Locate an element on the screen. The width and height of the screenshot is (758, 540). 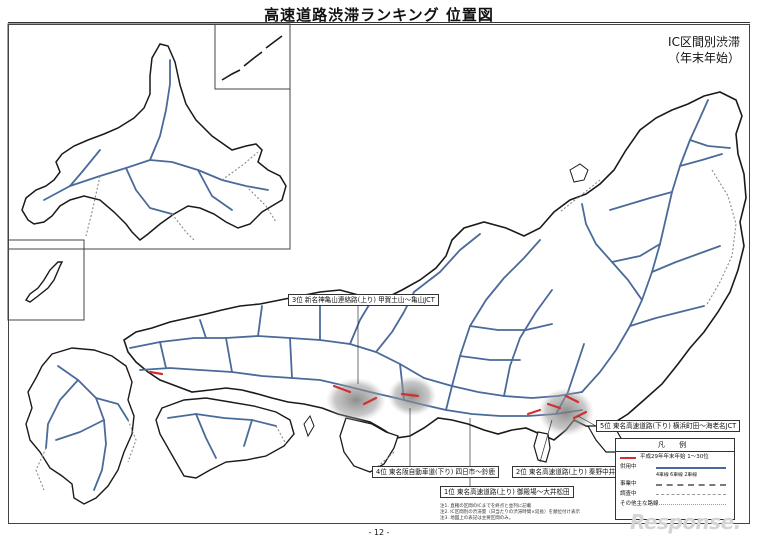
legend-under-construction: 事業中 is located at coordinates (675, 484).